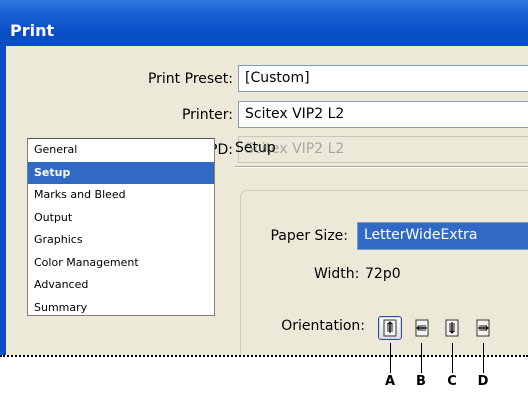 The width and height of the screenshot is (528, 395). I want to click on portrait-orientation-icon, so click(390, 328).